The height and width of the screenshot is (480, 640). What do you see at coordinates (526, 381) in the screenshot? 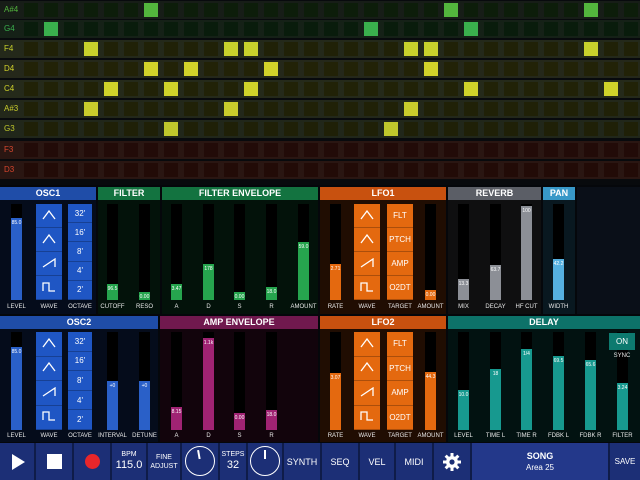
I see `slider-time-r: 1/4` at bounding box center [526, 381].